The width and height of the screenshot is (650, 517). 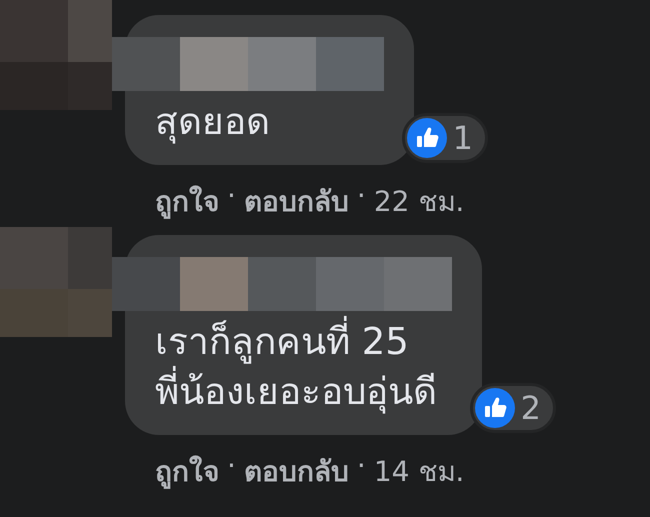 What do you see at coordinates (303, 392) in the screenshot?
I see `comment-text: พี่น้องเยอะอบอุ่นดี` at bounding box center [303, 392].